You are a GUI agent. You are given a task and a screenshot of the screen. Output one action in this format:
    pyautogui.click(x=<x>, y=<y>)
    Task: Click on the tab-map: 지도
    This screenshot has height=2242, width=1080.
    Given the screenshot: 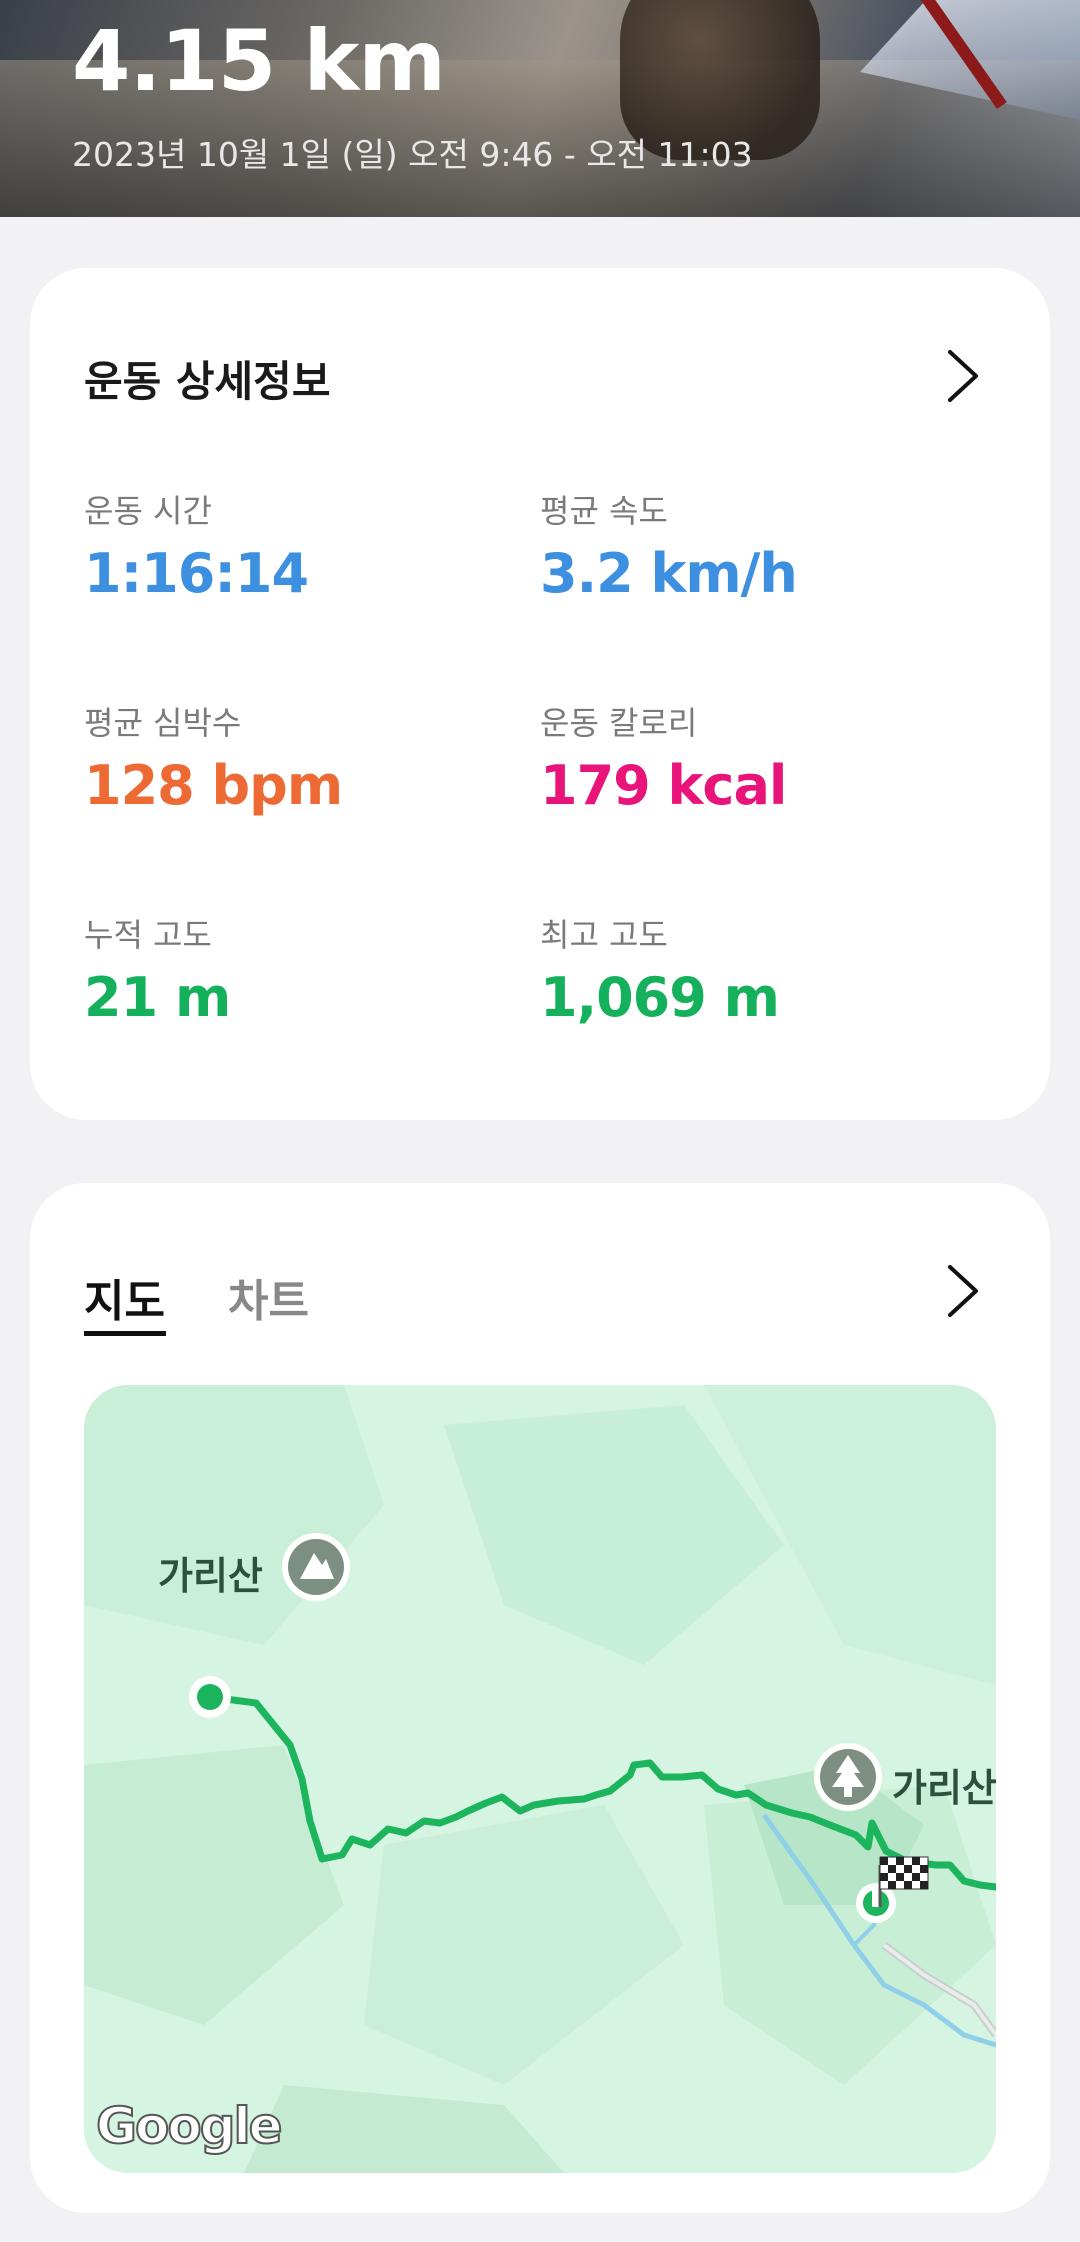 What is the action you would take?
    pyautogui.click(x=124, y=1297)
    